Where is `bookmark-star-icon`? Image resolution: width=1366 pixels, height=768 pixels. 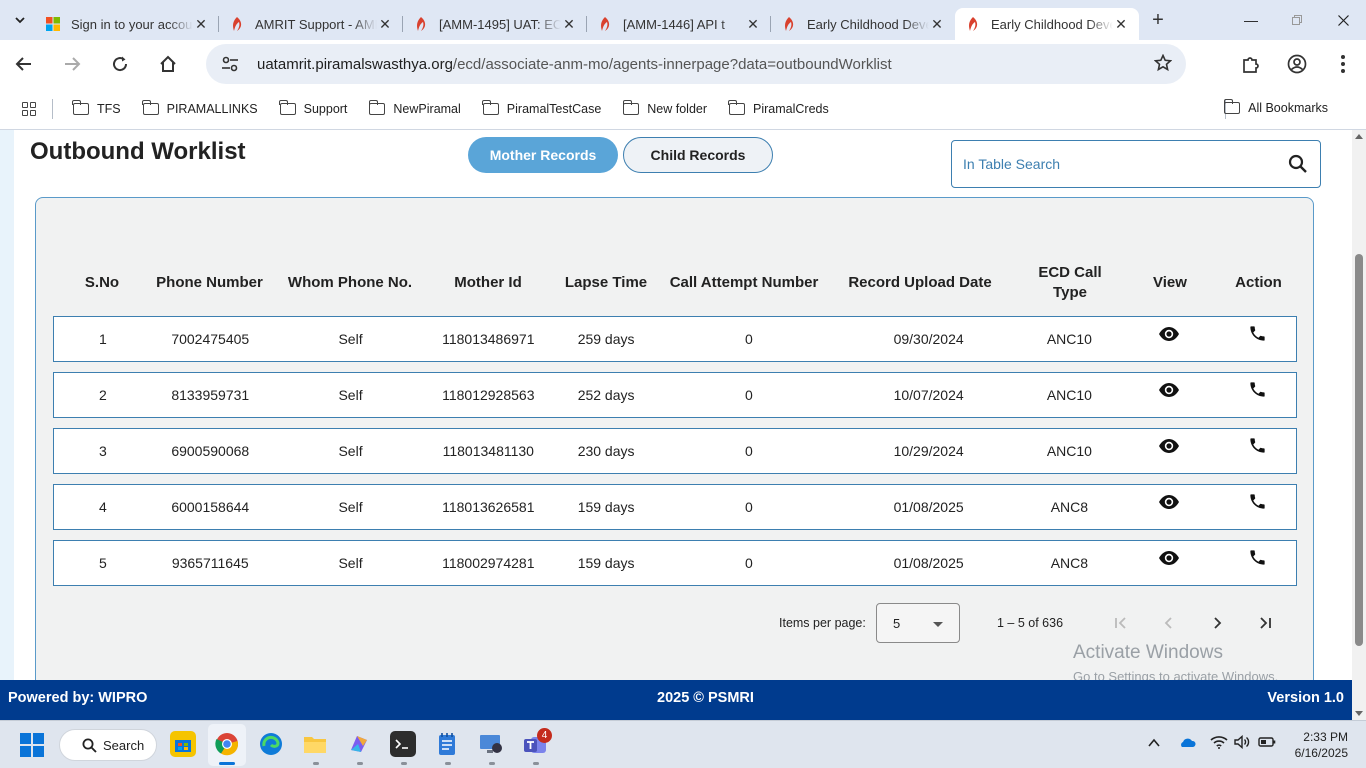 bookmark-star-icon is located at coordinates (1163, 65).